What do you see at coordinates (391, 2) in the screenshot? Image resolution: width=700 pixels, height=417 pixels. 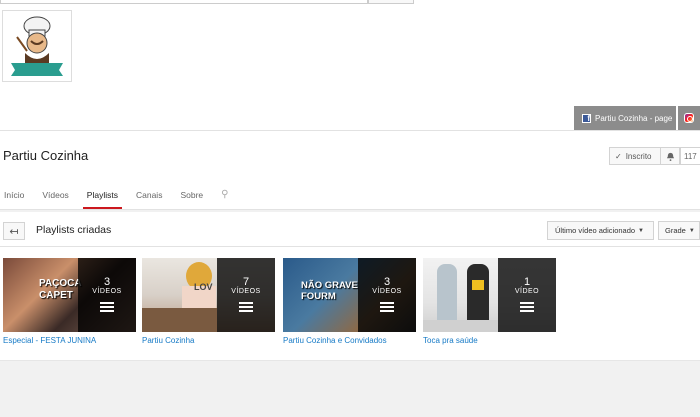 I see `search-button` at bounding box center [391, 2].